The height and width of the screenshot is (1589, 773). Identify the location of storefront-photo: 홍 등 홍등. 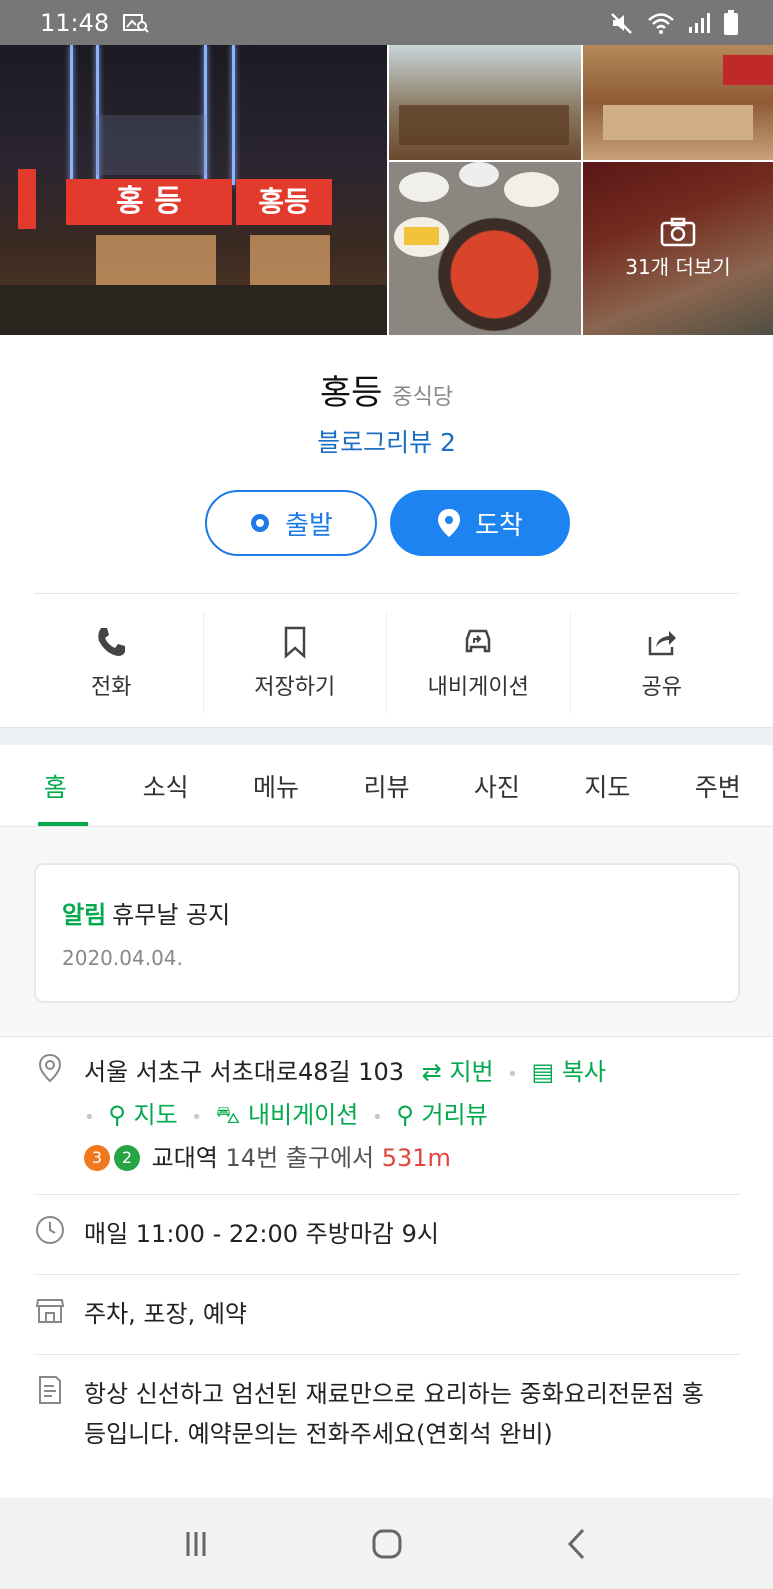
(193, 190).